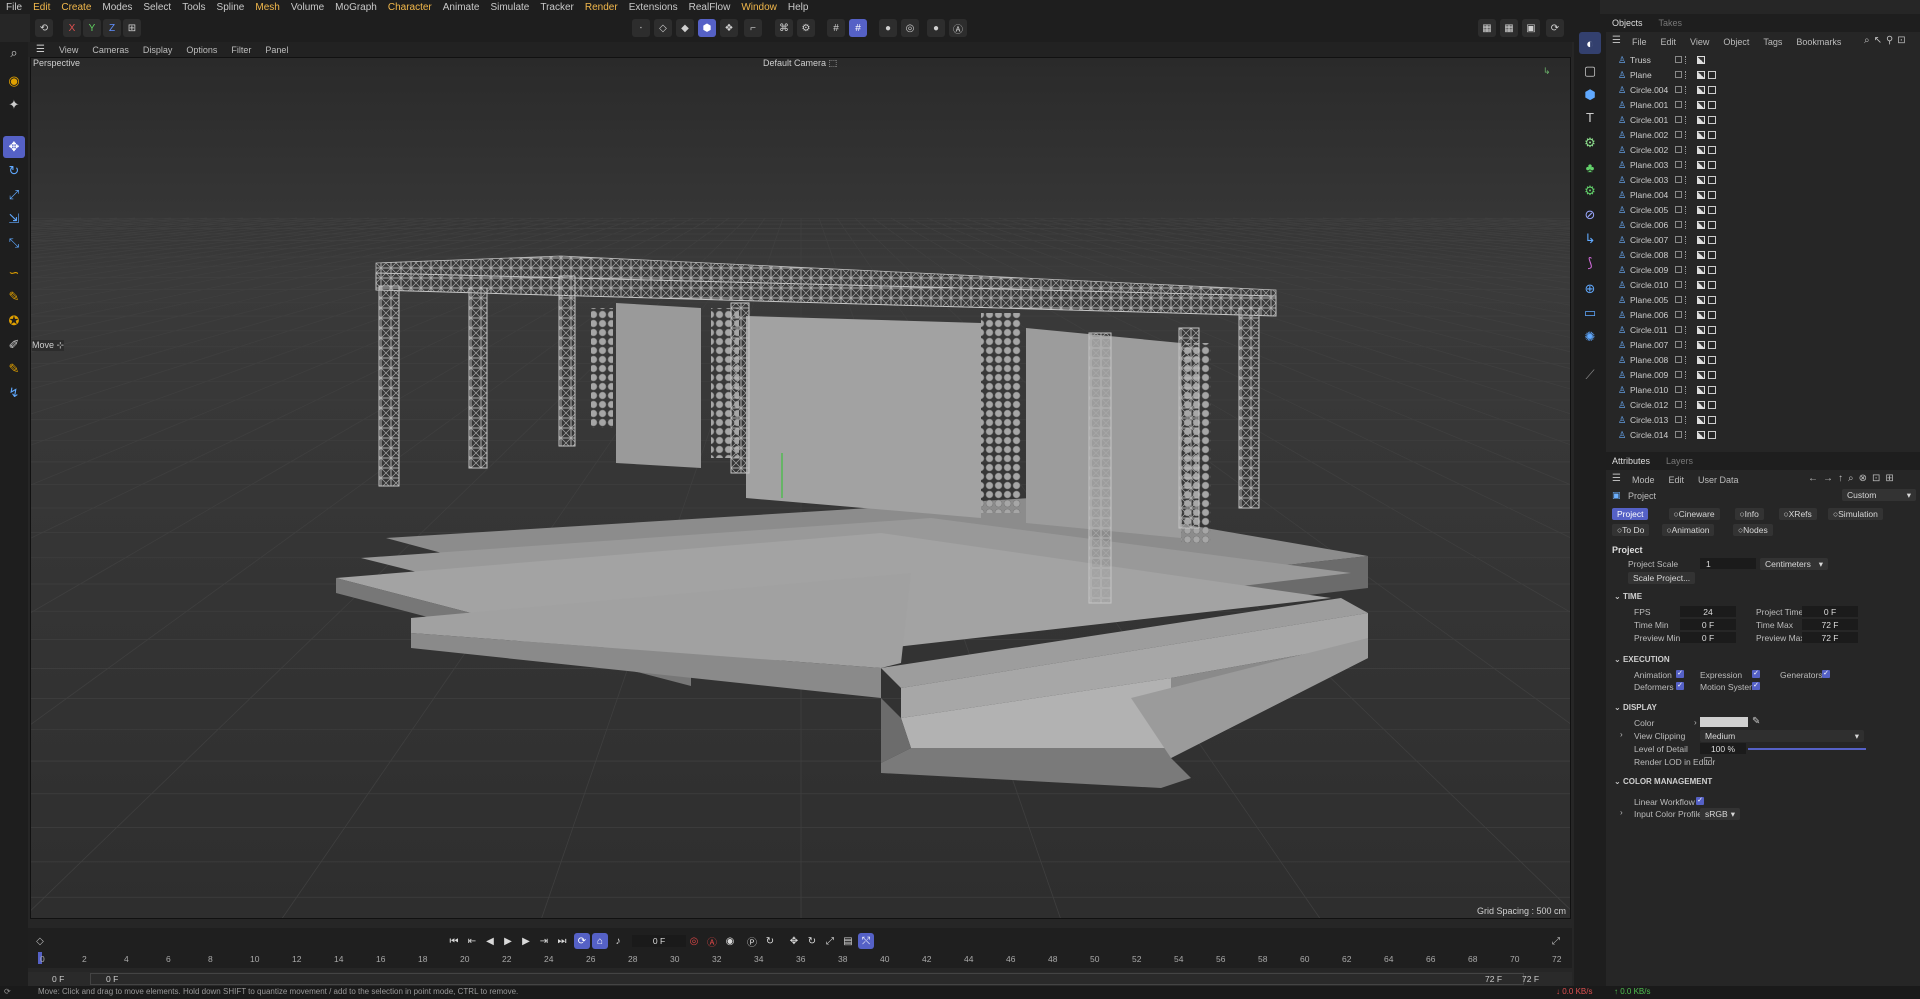  I want to click on expression-checkbox: ✓, so click(1756, 674).